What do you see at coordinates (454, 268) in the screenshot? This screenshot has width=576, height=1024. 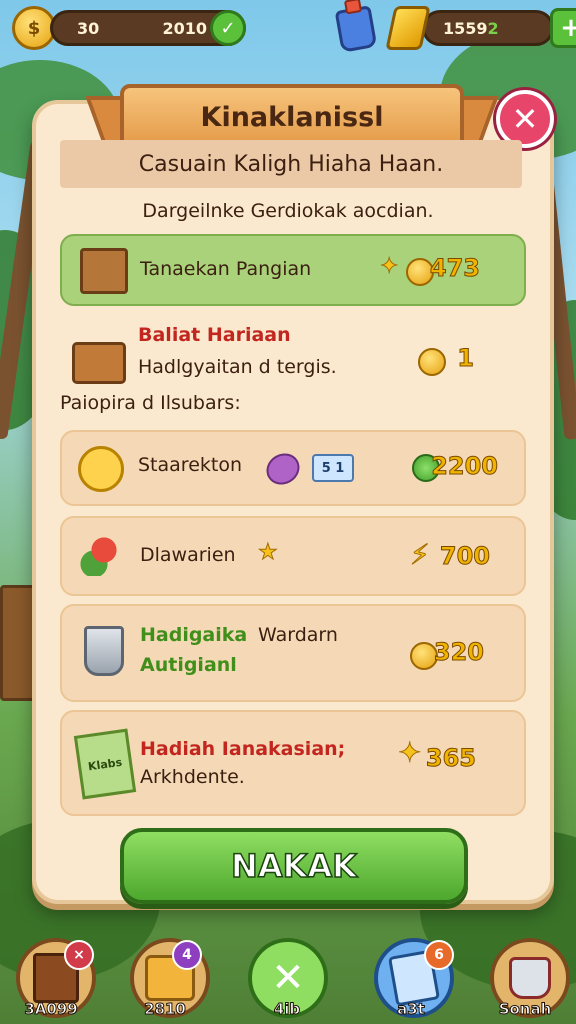 I see `reward-amount: 473` at bounding box center [454, 268].